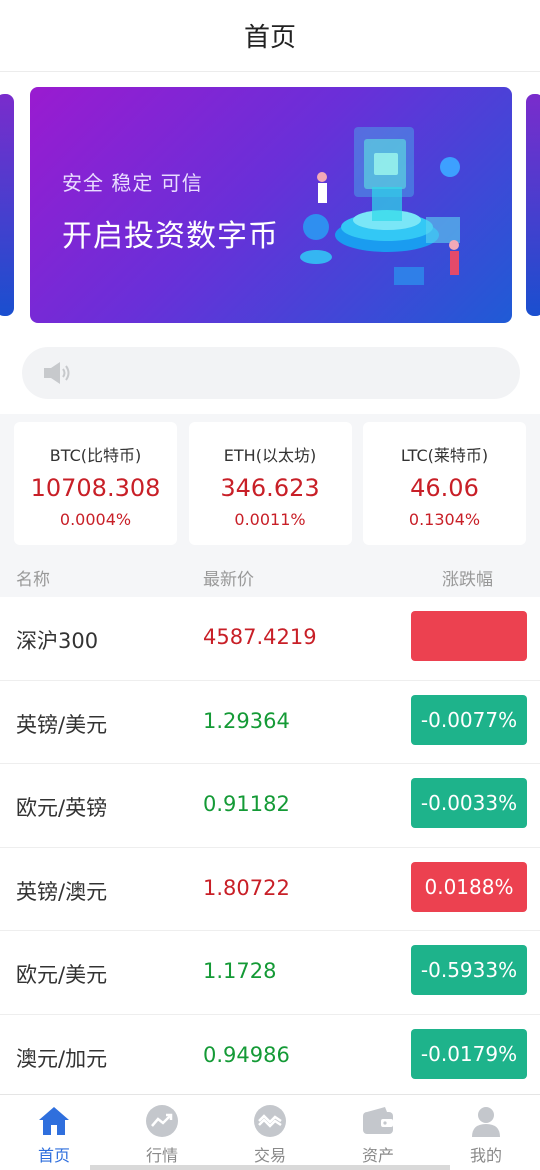  Describe the element at coordinates (246, 720) in the screenshot. I see `market-price: 1.29364` at that location.